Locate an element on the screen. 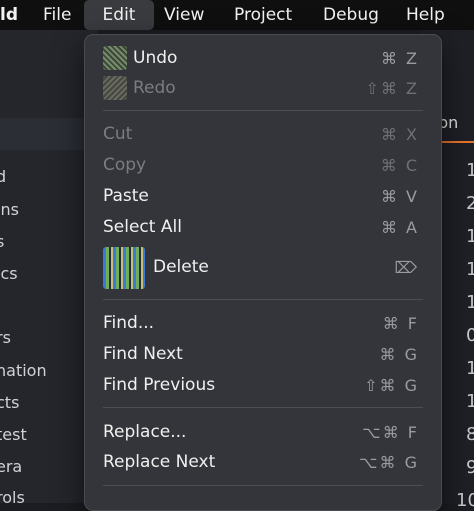 The height and width of the screenshot is (511, 474). menu-item-label: Redo is located at coordinates (154, 88).